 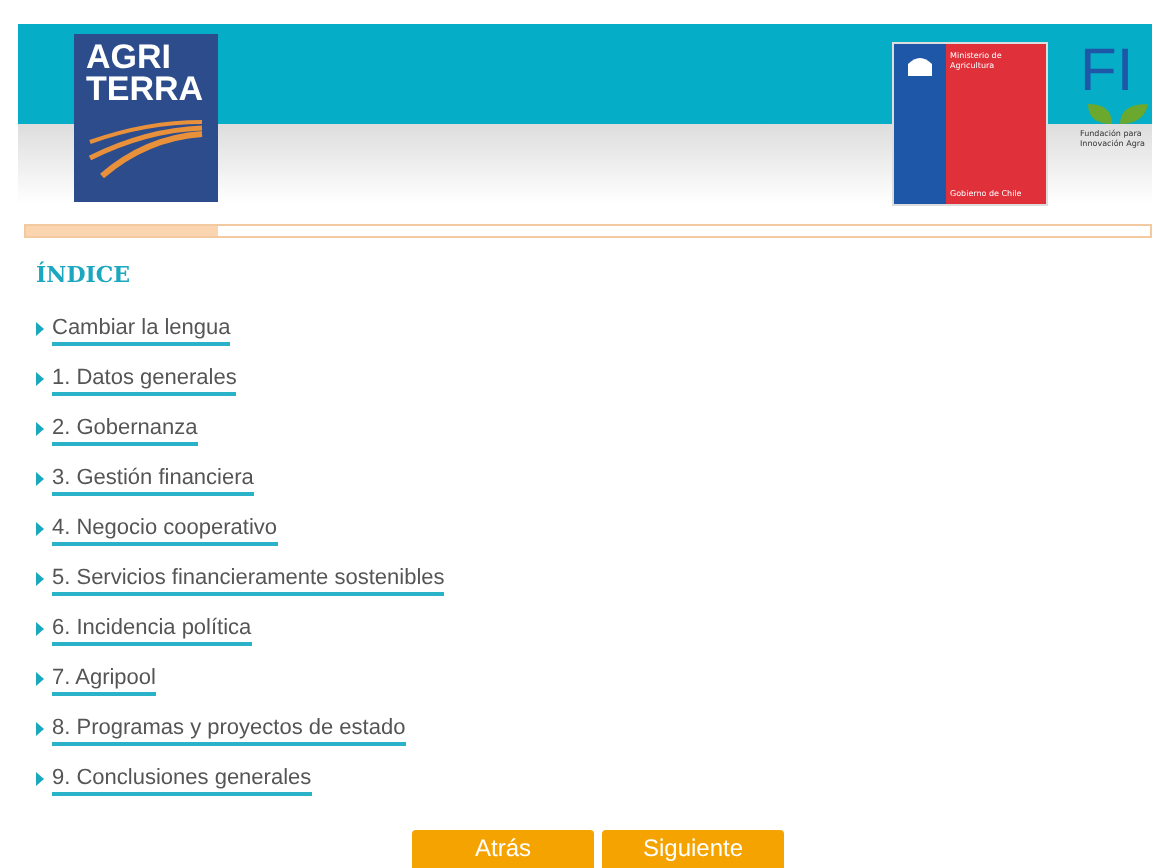 I want to click on agriterra-logo: AGRI TERRA, so click(x=146, y=118).